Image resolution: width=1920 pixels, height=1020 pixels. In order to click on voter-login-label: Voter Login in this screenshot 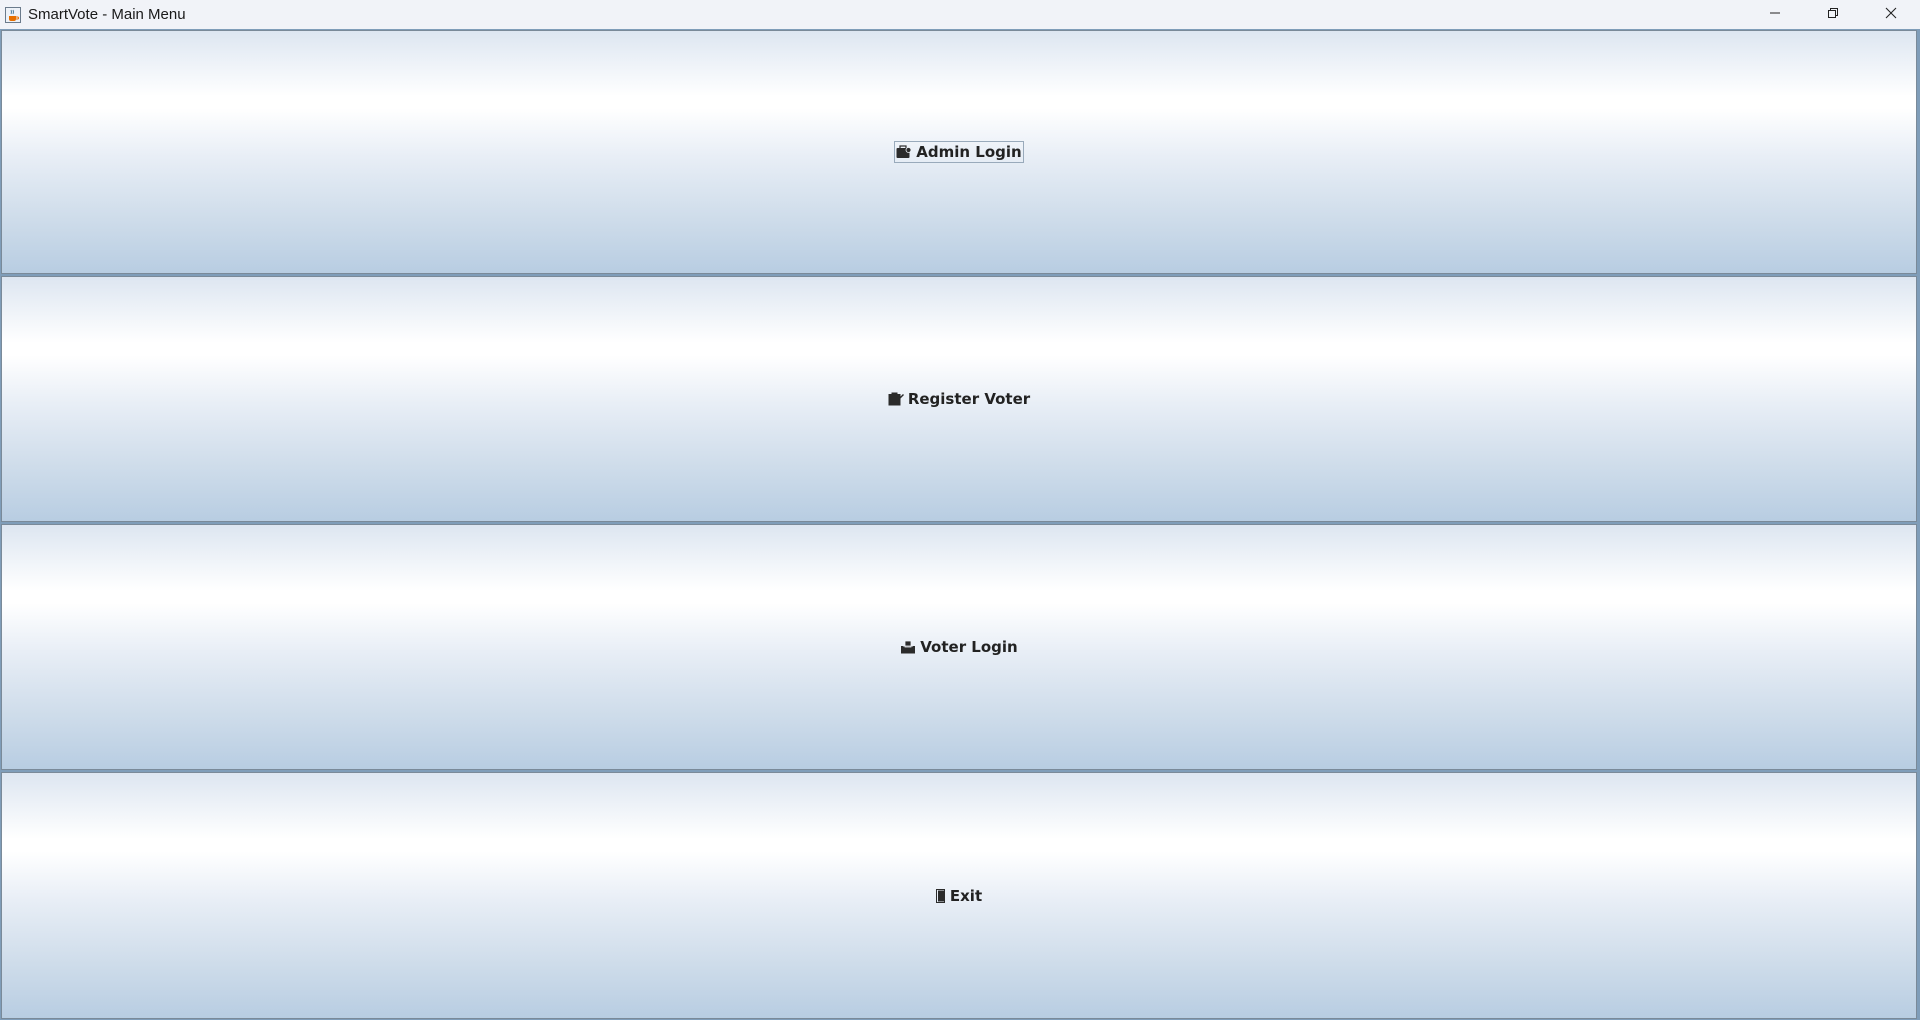, I will do `click(969, 647)`.